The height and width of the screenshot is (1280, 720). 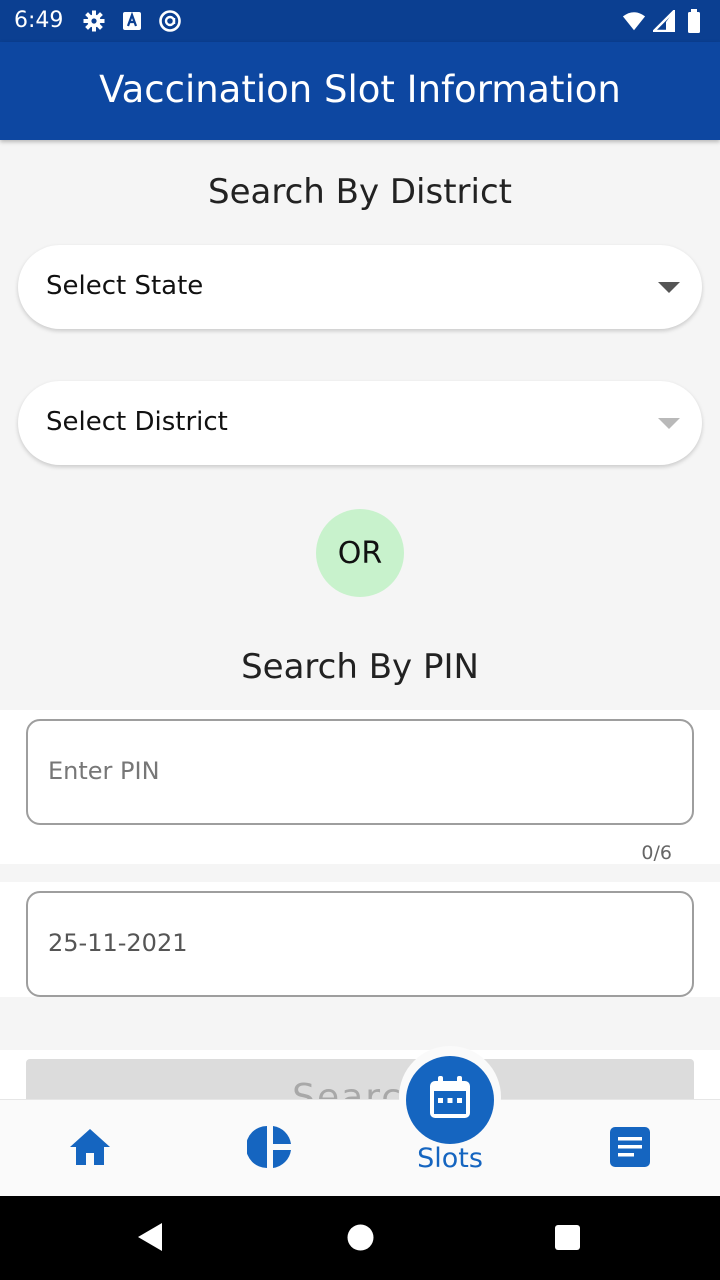 I want to click on pie-chart-icon, so click(x=269, y=1149).